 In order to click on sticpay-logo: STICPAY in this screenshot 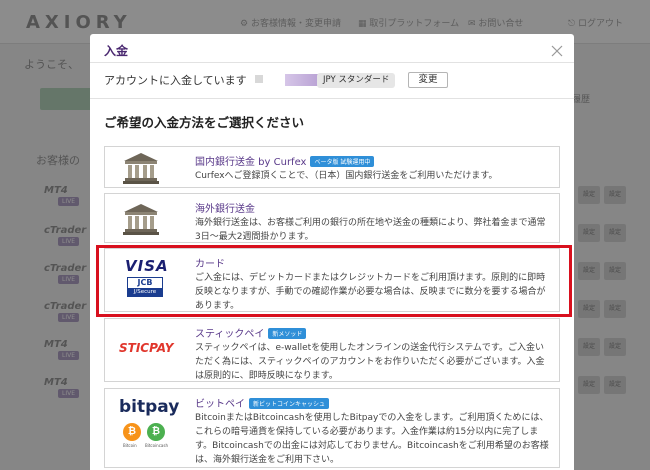, I will do `click(146, 348)`.